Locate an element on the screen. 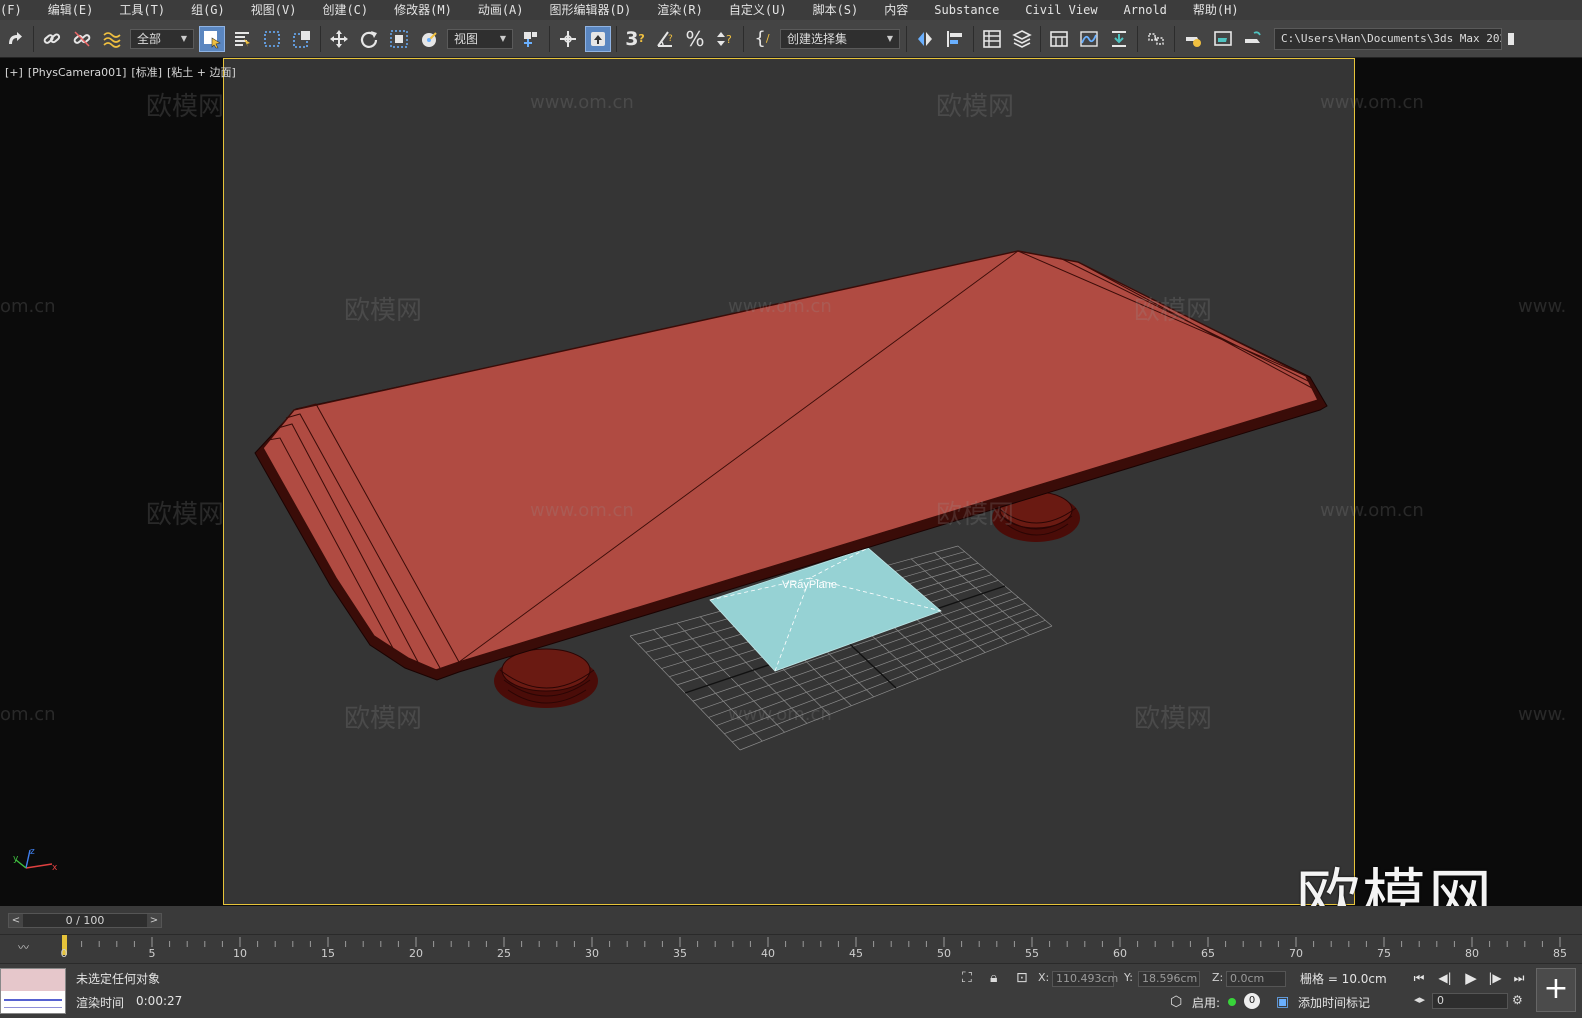 The height and width of the screenshot is (1018, 1582). layer-explorer-icon is located at coordinates (1022, 39).